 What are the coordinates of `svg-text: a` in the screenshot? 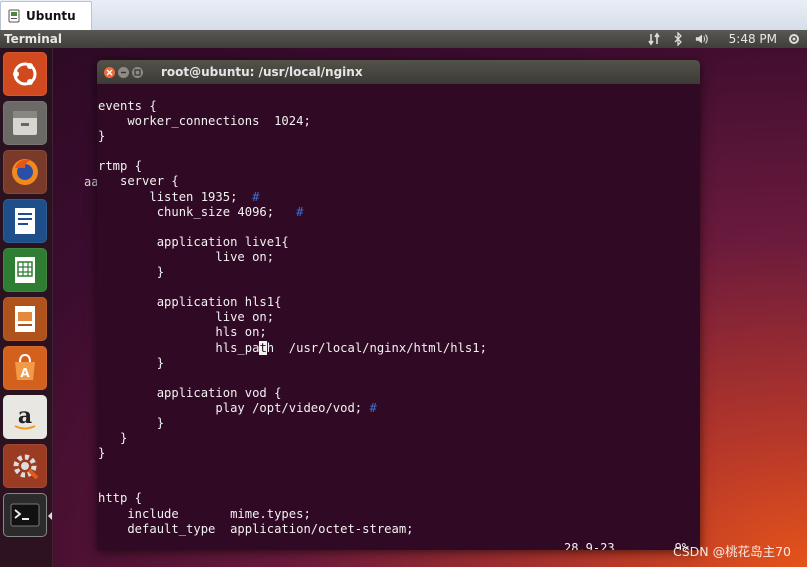 It's located at (25, 416).